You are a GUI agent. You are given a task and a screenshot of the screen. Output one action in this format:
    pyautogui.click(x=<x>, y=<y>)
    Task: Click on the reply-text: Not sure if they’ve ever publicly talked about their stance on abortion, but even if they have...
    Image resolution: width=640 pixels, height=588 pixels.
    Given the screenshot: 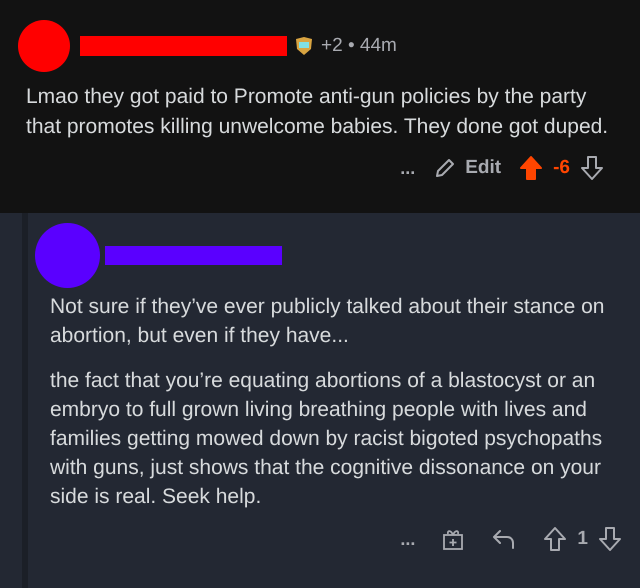 What is the action you would take?
    pyautogui.click(x=328, y=321)
    